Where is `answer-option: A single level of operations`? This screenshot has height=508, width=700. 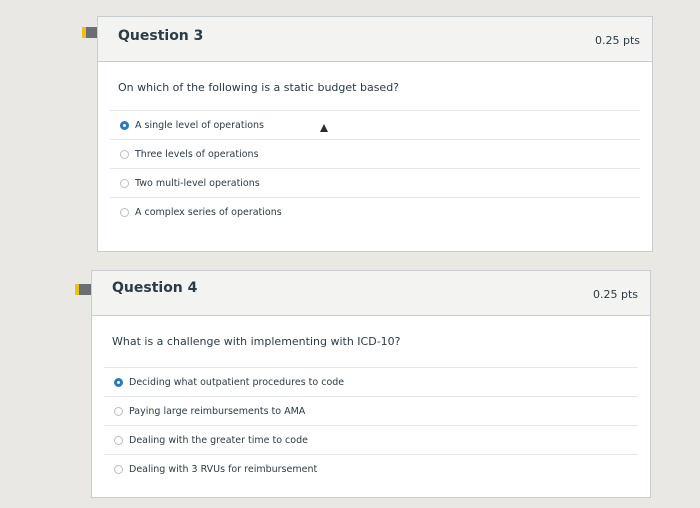
answer-option: A single level of operations is located at coordinates (375, 124).